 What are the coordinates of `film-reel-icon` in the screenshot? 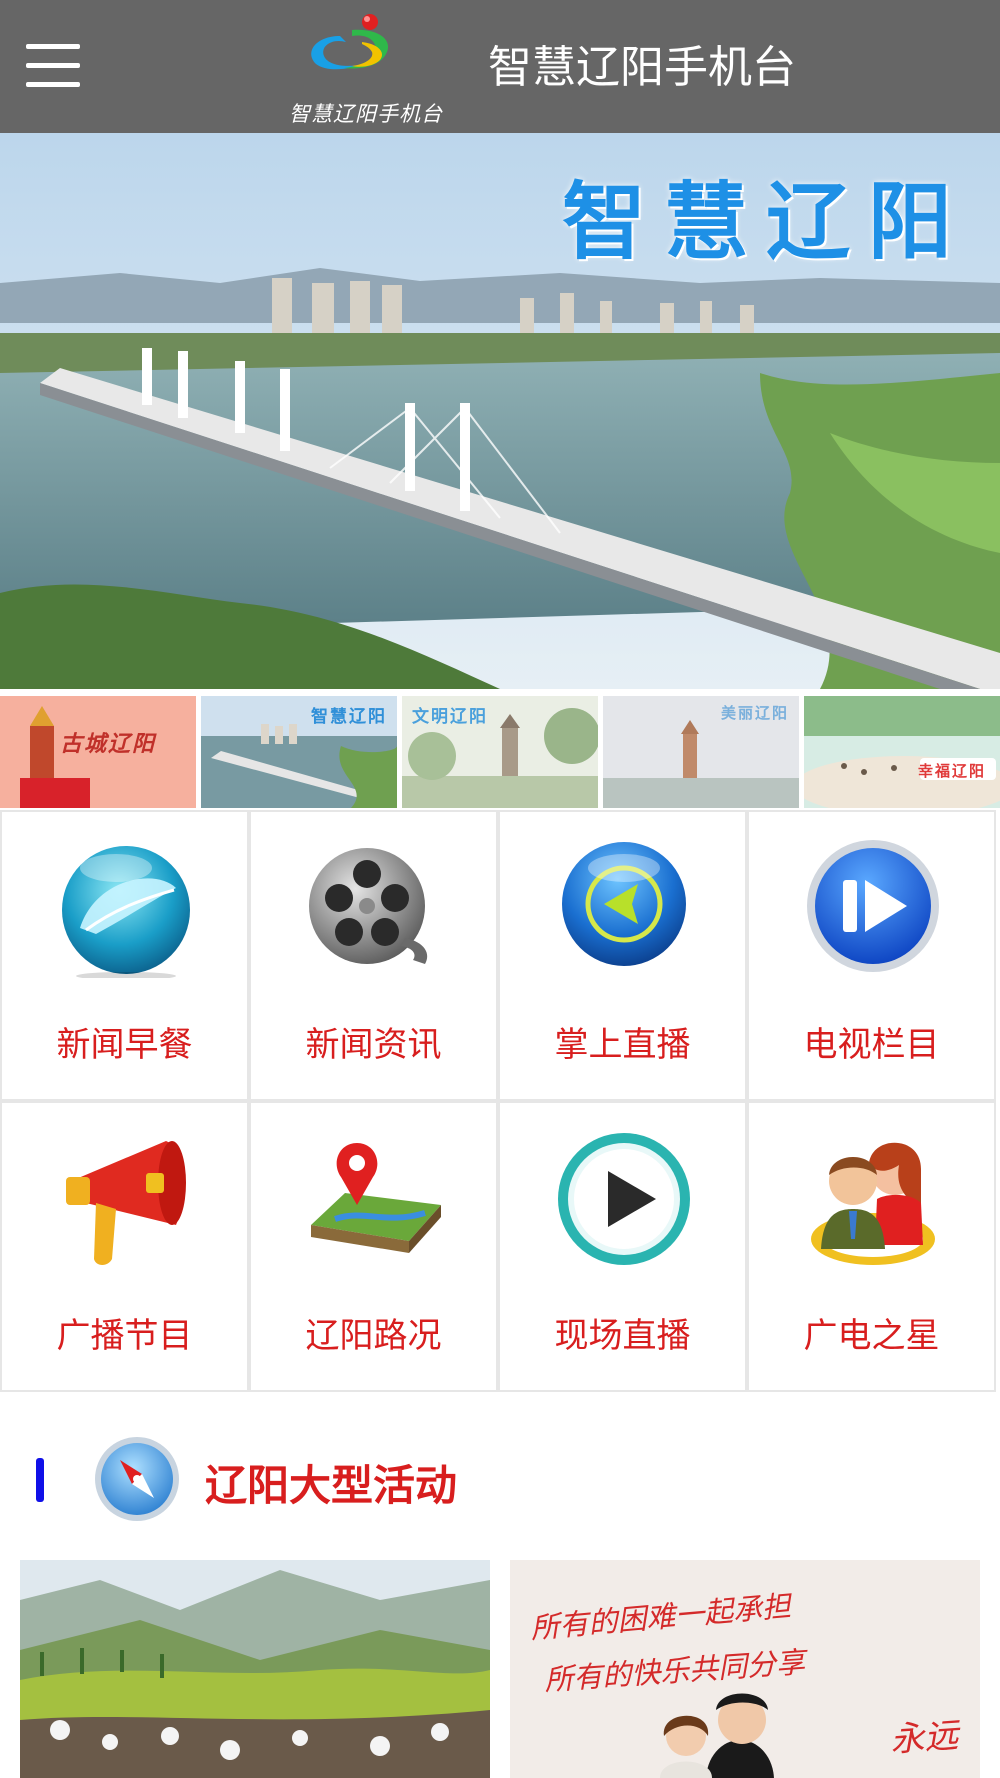 It's located at (368, 906).